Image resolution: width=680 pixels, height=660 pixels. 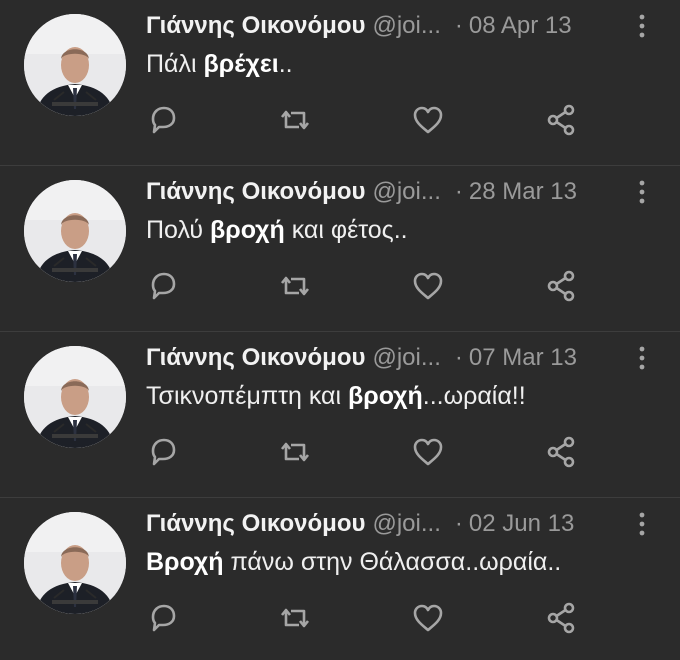 I want to click on text-part: και φέτος.., so click(x=346, y=230).